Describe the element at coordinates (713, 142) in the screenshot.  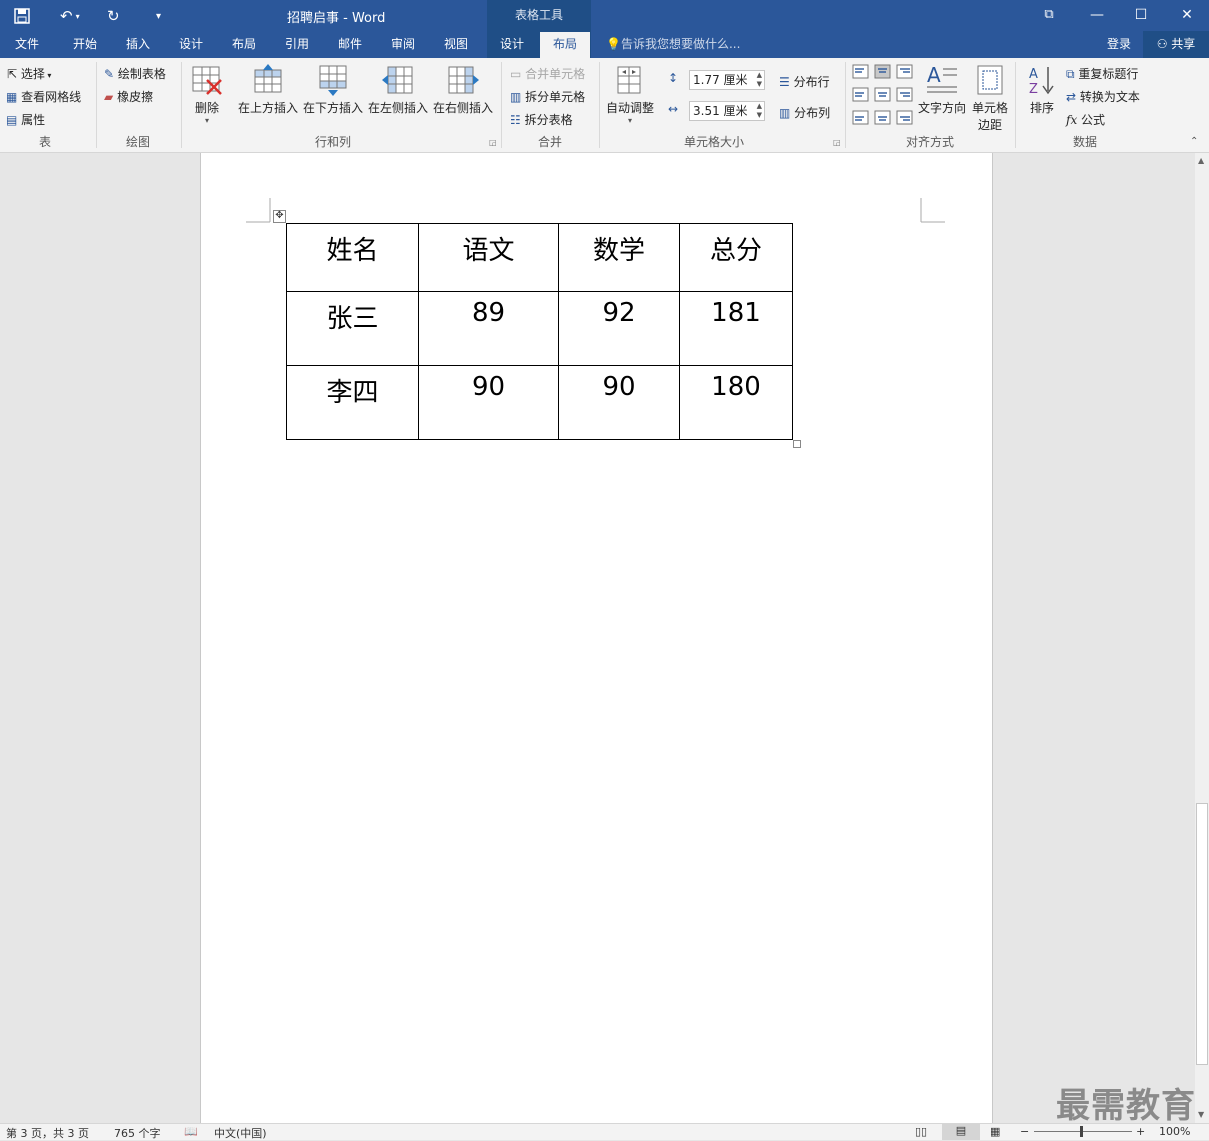
I see `group-label-cell-size: 单元格大小` at that location.